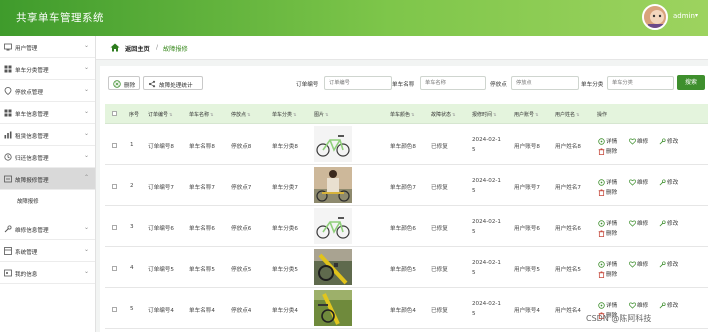  I want to click on sidebar-item-fault-report: 故障报修管理 ⌃, so click(47, 179).